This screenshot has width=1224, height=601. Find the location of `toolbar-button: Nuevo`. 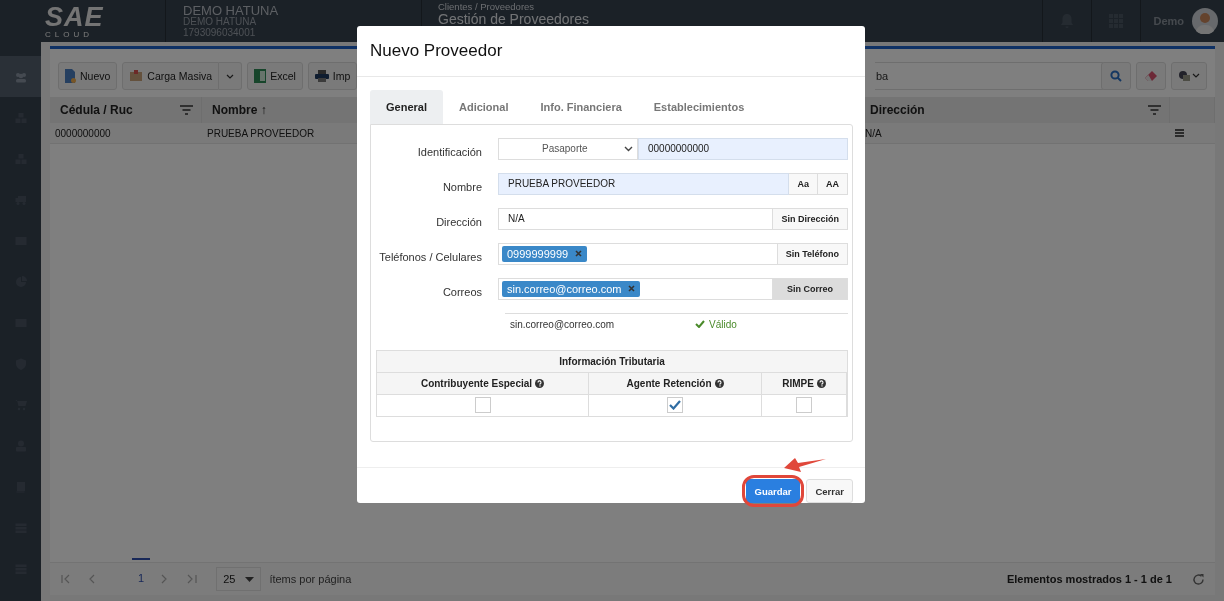

toolbar-button: Nuevo is located at coordinates (88, 76).